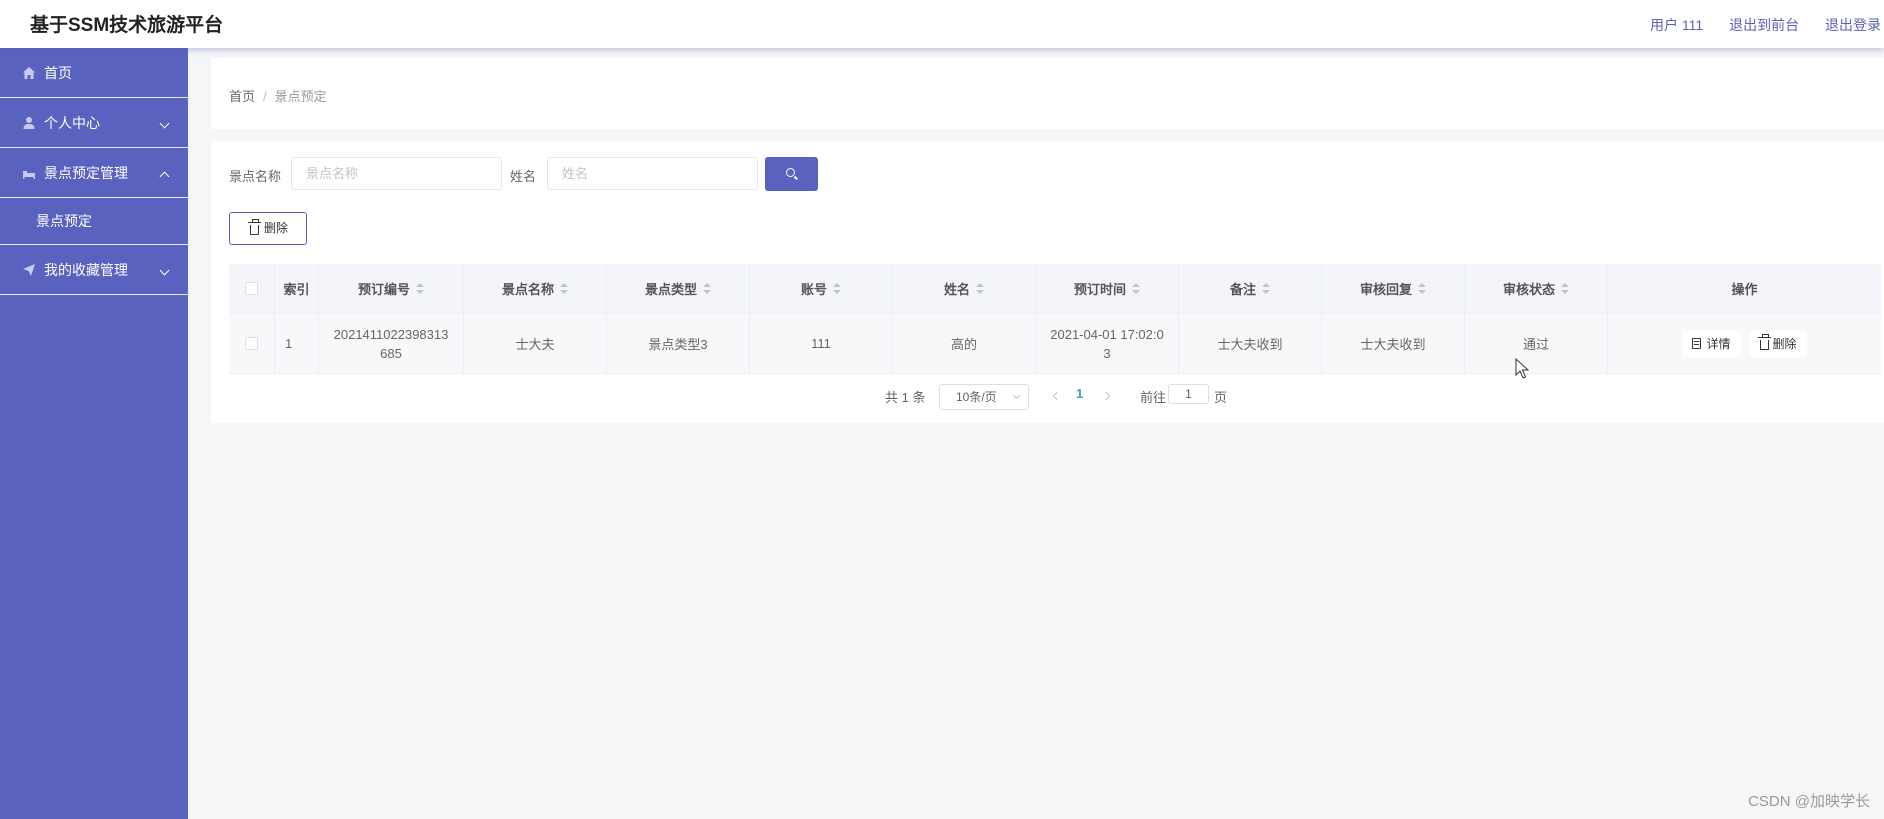 Image resolution: width=1884 pixels, height=819 pixels. I want to click on cell-reply: 士大夫收到, so click(1393, 343).